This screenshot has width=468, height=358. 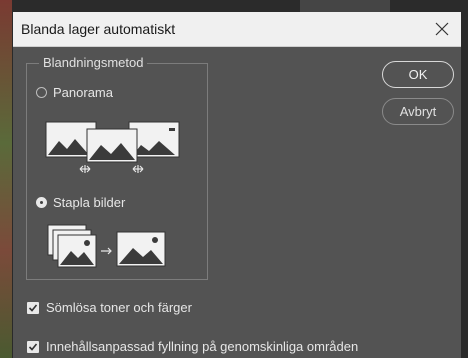 I want to click on background-photo-strip, so click(x=6, y=179).